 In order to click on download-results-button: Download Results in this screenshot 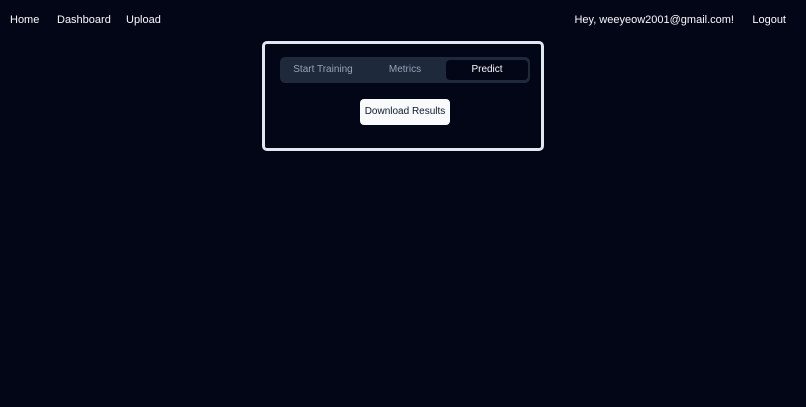, I will do `click(405, 112)`.